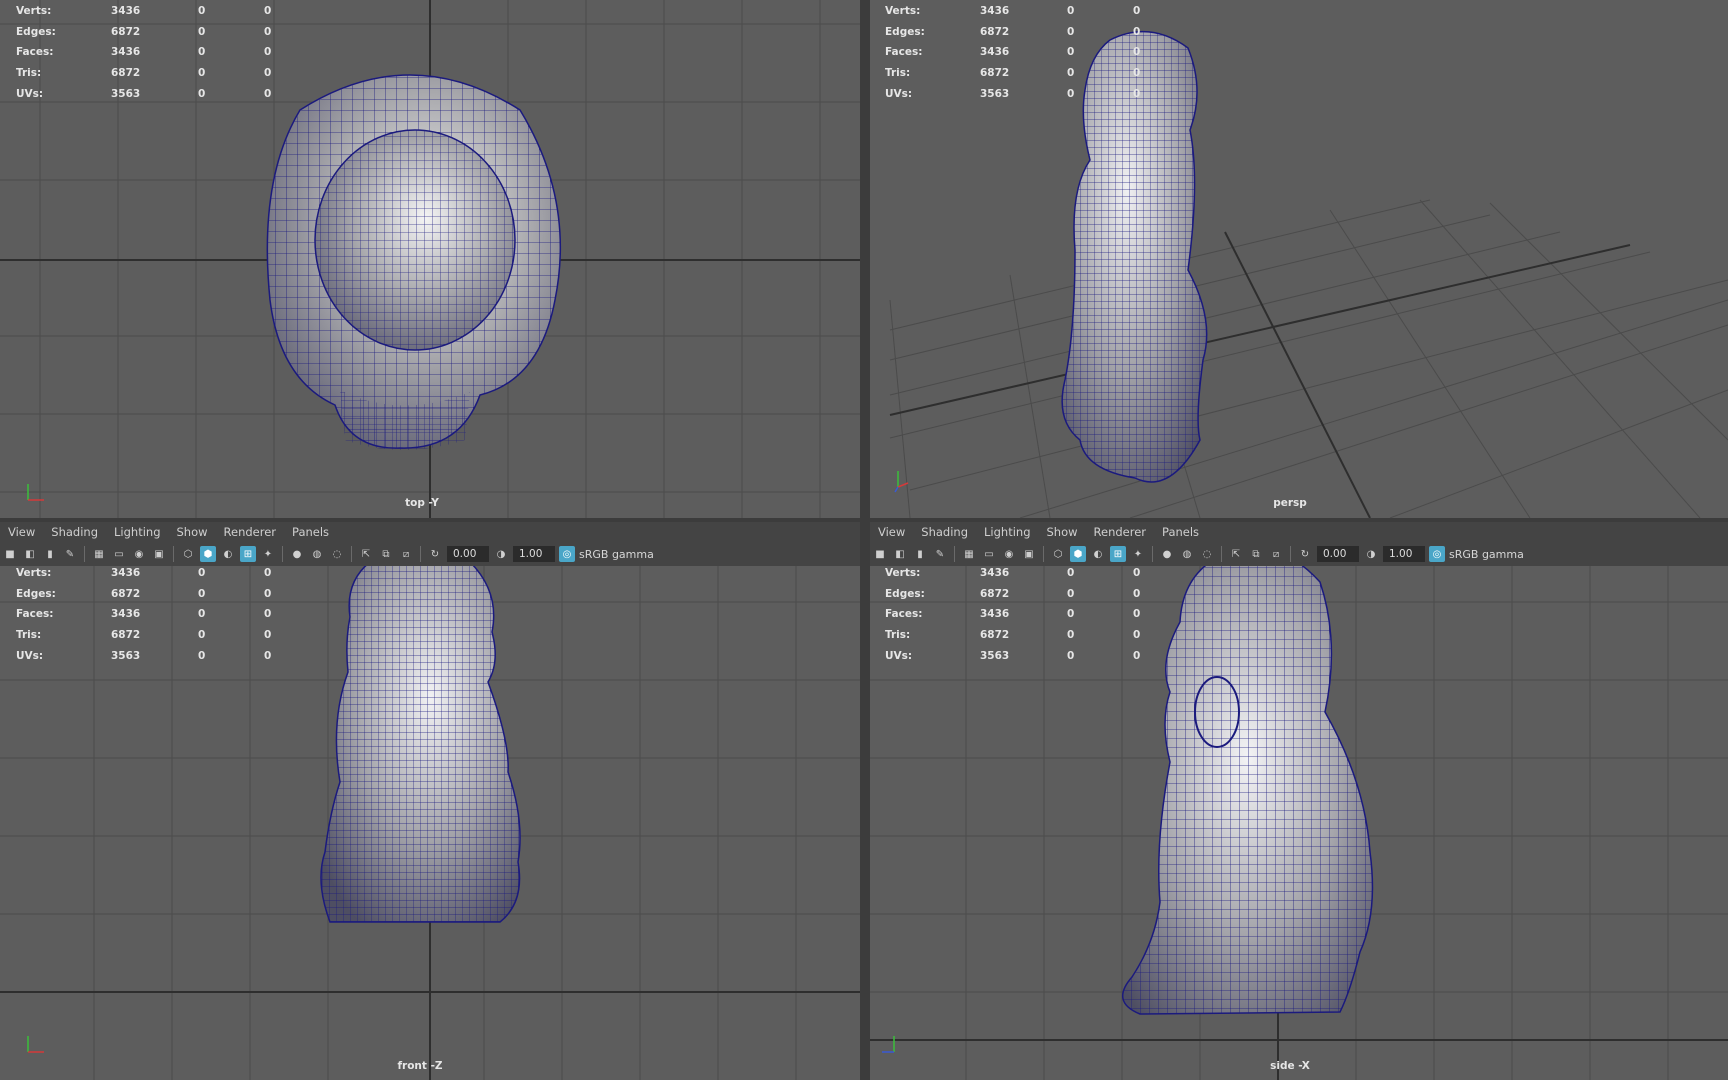  Describe the element at coordinates (34, 11) in the screenshot. I see `stat-label: Verts:` at that location.